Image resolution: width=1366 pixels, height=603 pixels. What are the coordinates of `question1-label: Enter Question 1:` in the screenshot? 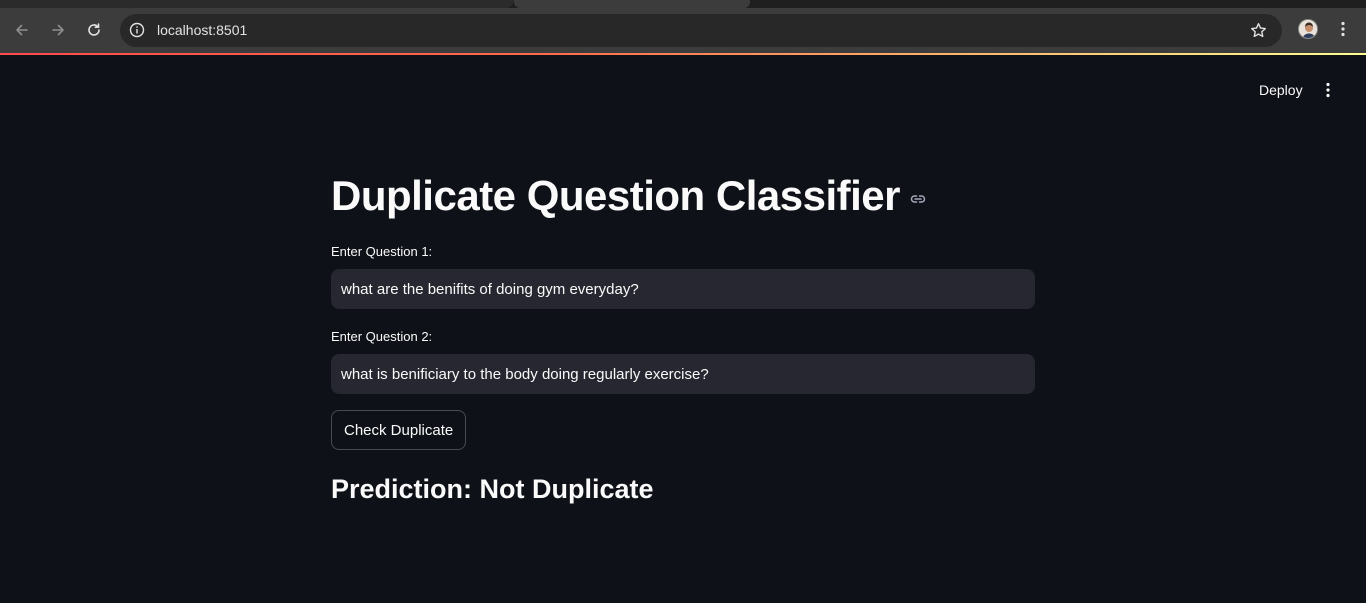 It's located at (382, 251).